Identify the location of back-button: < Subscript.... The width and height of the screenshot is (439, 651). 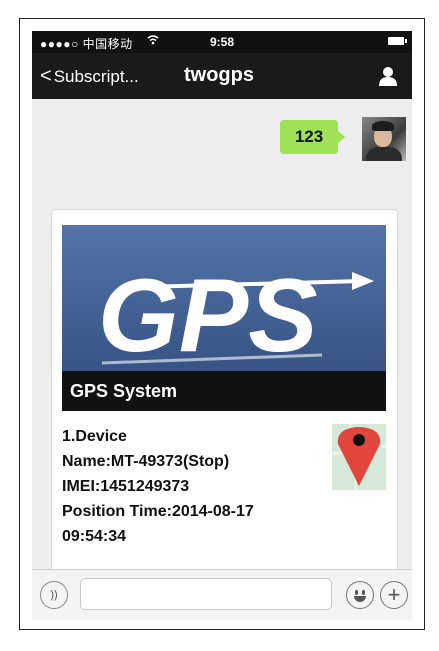
(89, 76).